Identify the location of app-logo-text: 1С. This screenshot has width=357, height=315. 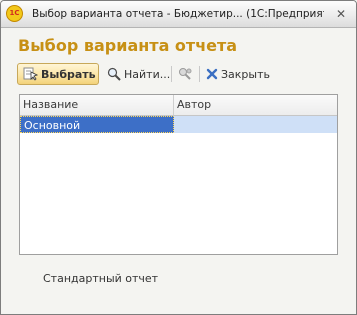
(14, 13).